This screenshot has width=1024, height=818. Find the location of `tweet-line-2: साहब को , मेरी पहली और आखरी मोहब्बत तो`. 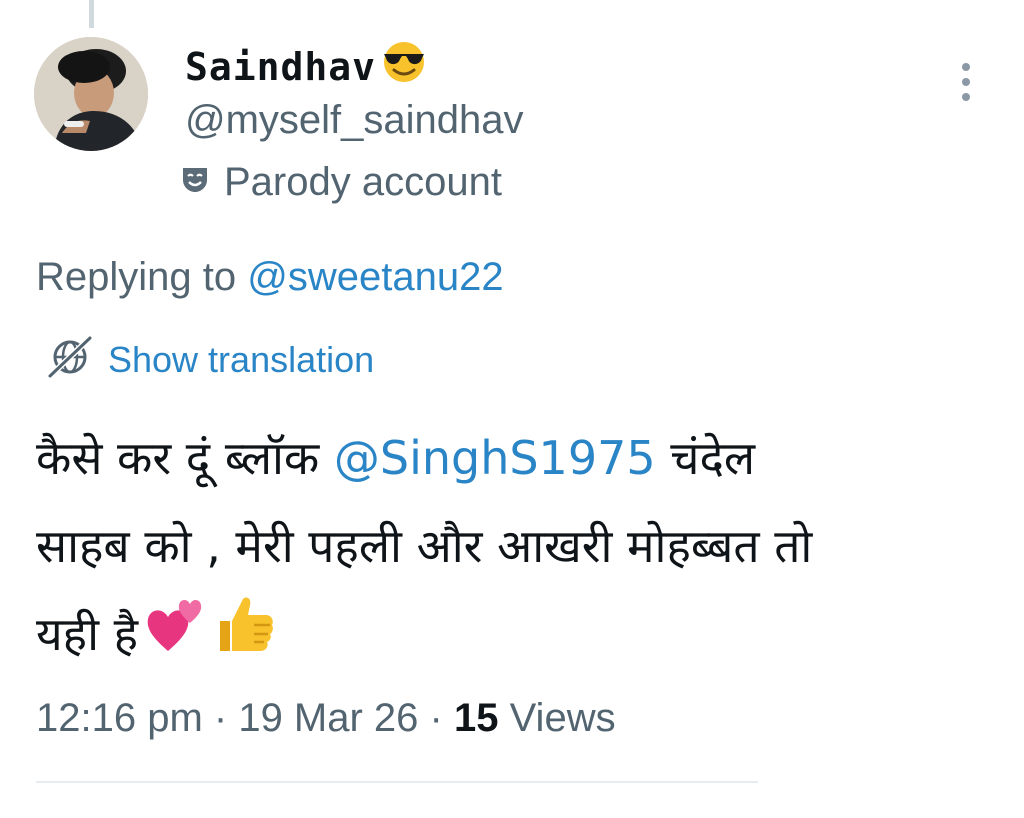

tweet-line-2: साहब को , मेरी पहली और आखरी मोहब्बत तो is located at coordinates (424, 546).